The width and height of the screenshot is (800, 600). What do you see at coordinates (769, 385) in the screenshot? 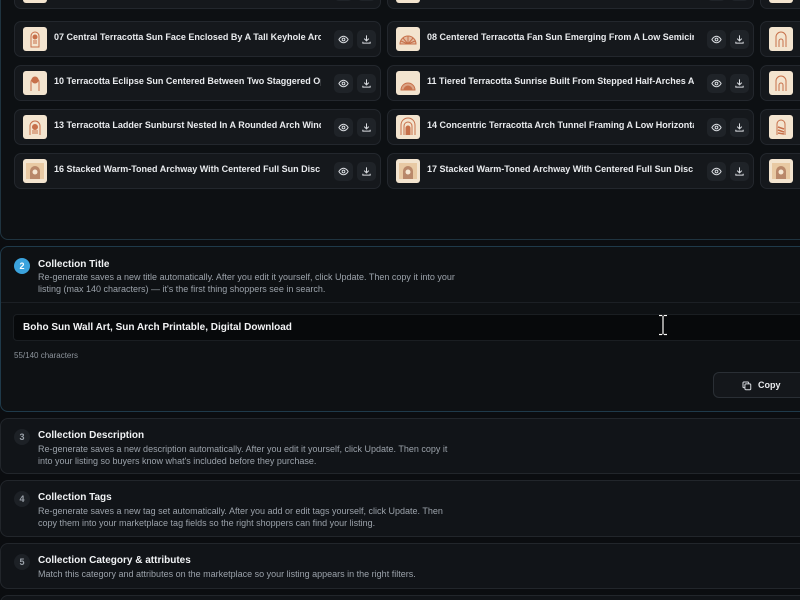
I see `copy-button-label: Copy` at bounding box center [769, 385].